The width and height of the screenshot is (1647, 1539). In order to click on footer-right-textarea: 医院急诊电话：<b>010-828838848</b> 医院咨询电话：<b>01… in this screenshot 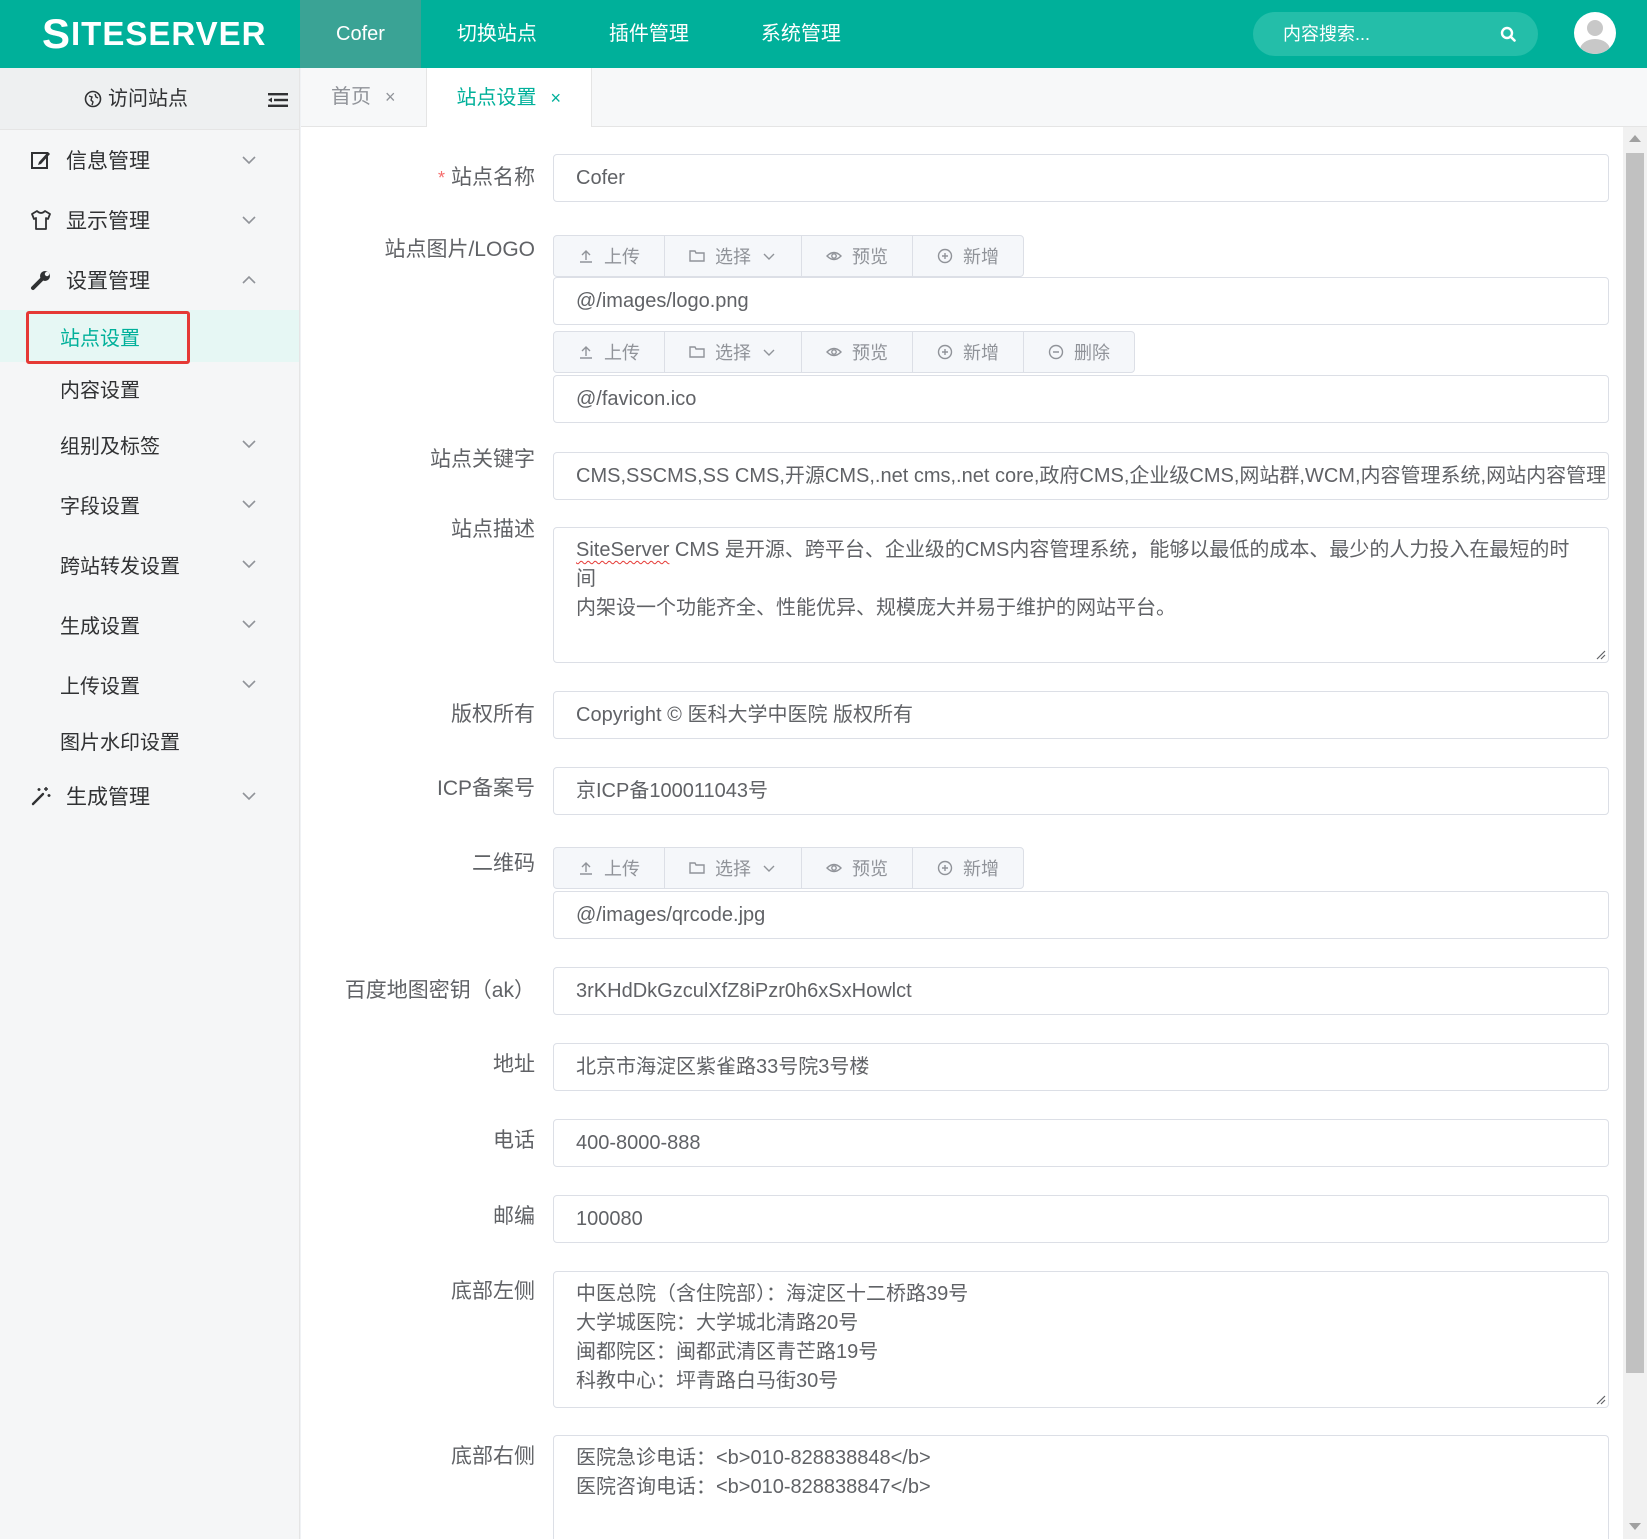, I will do `click(1081, 1487)`.